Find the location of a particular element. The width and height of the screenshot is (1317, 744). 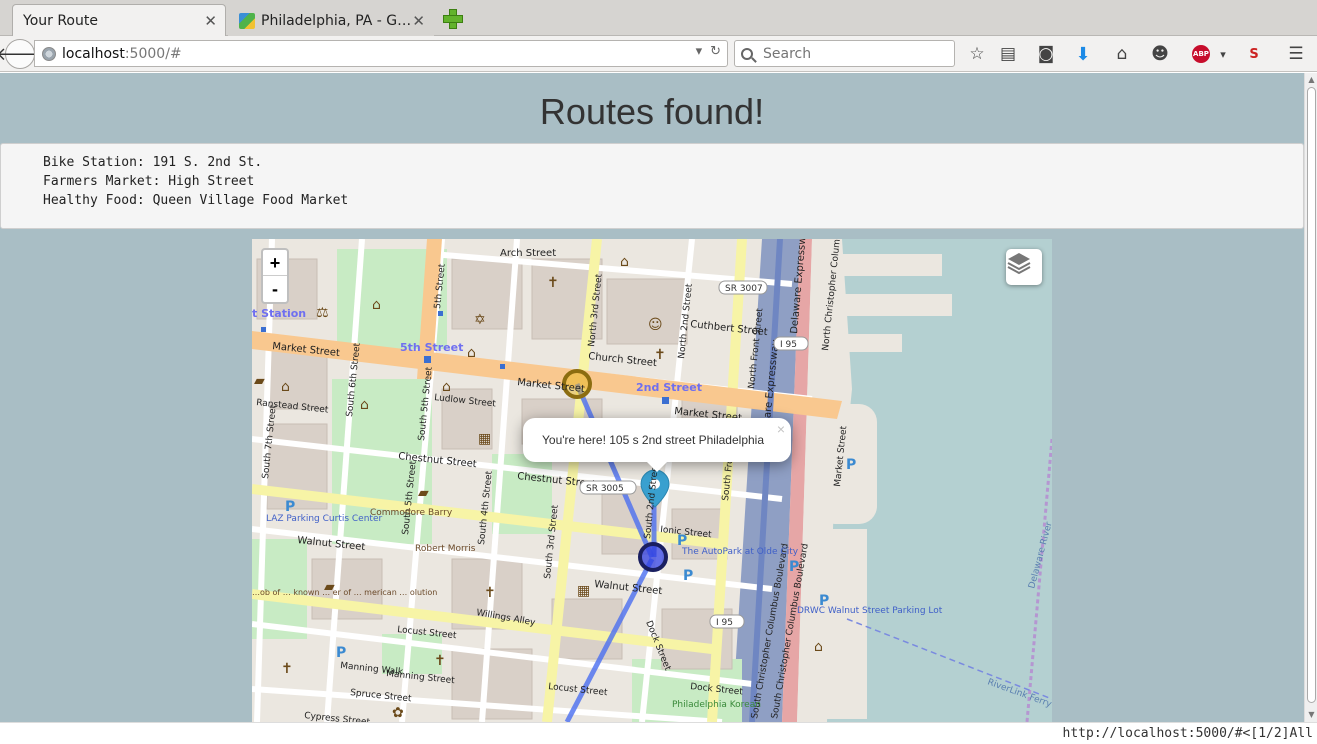

tab-philadelphia-maps: Philadelphia, PA - G… ✕ is located at coordinates (331, 20).